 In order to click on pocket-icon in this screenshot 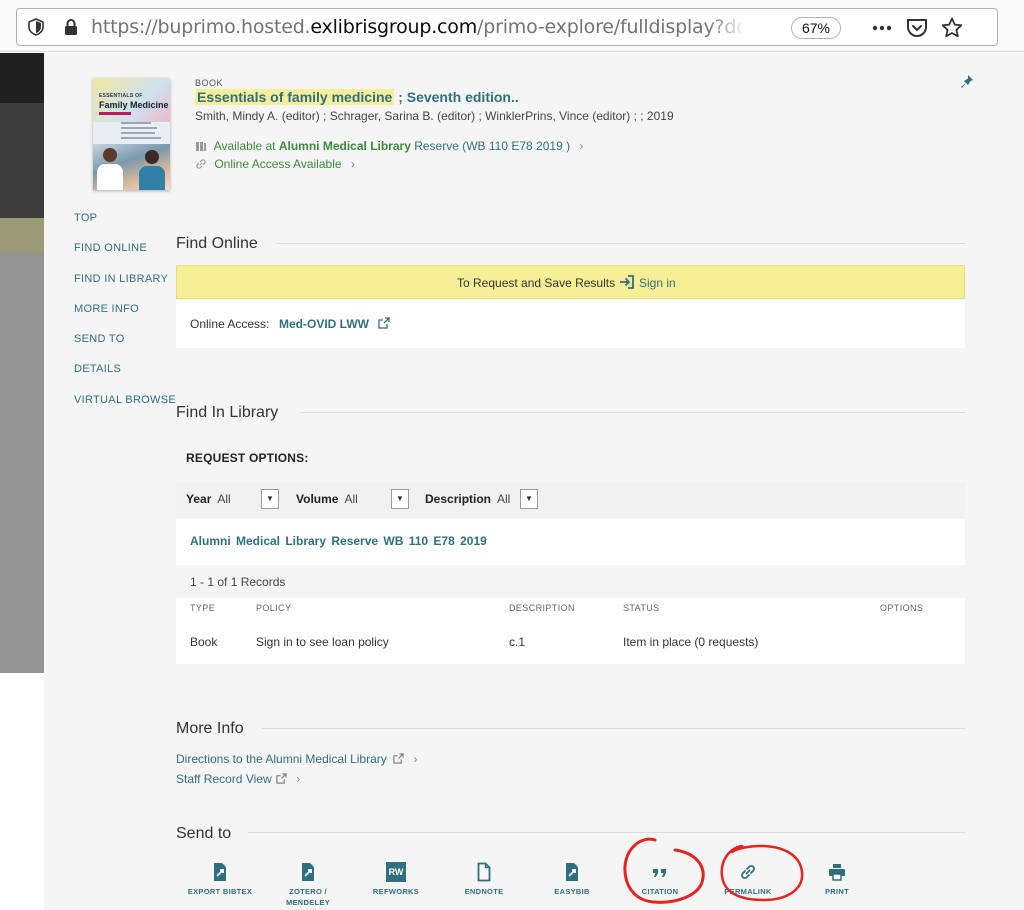, I will do `click(917, 28)`.